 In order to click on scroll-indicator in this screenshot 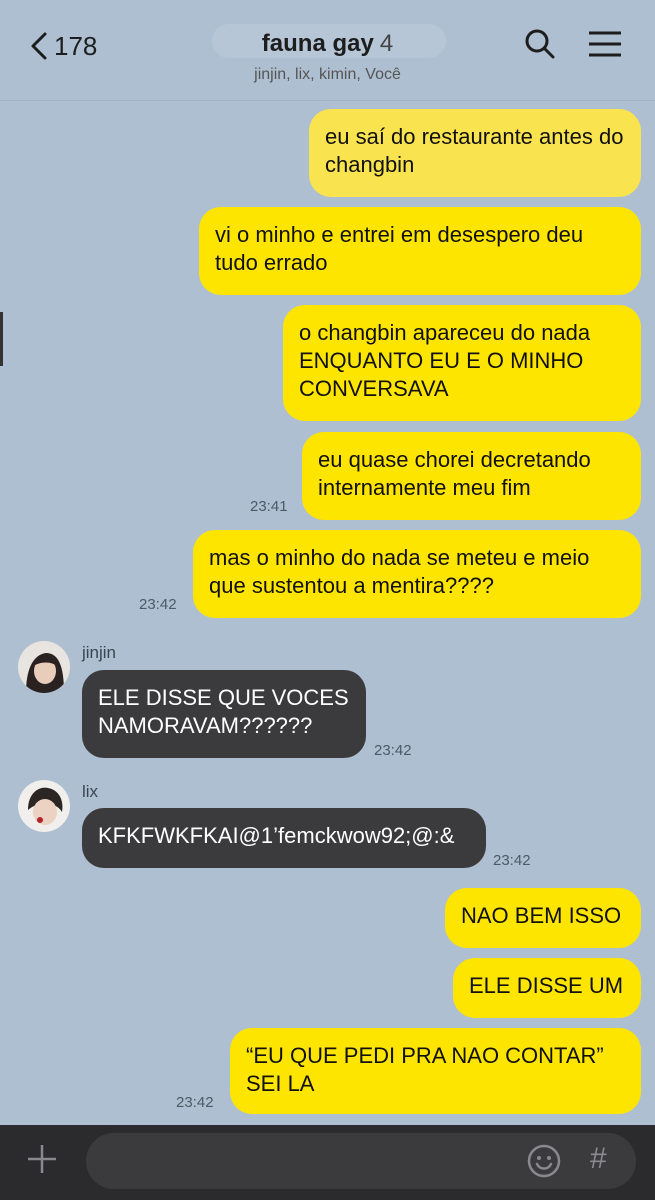, I will do `click(1, 339)`.